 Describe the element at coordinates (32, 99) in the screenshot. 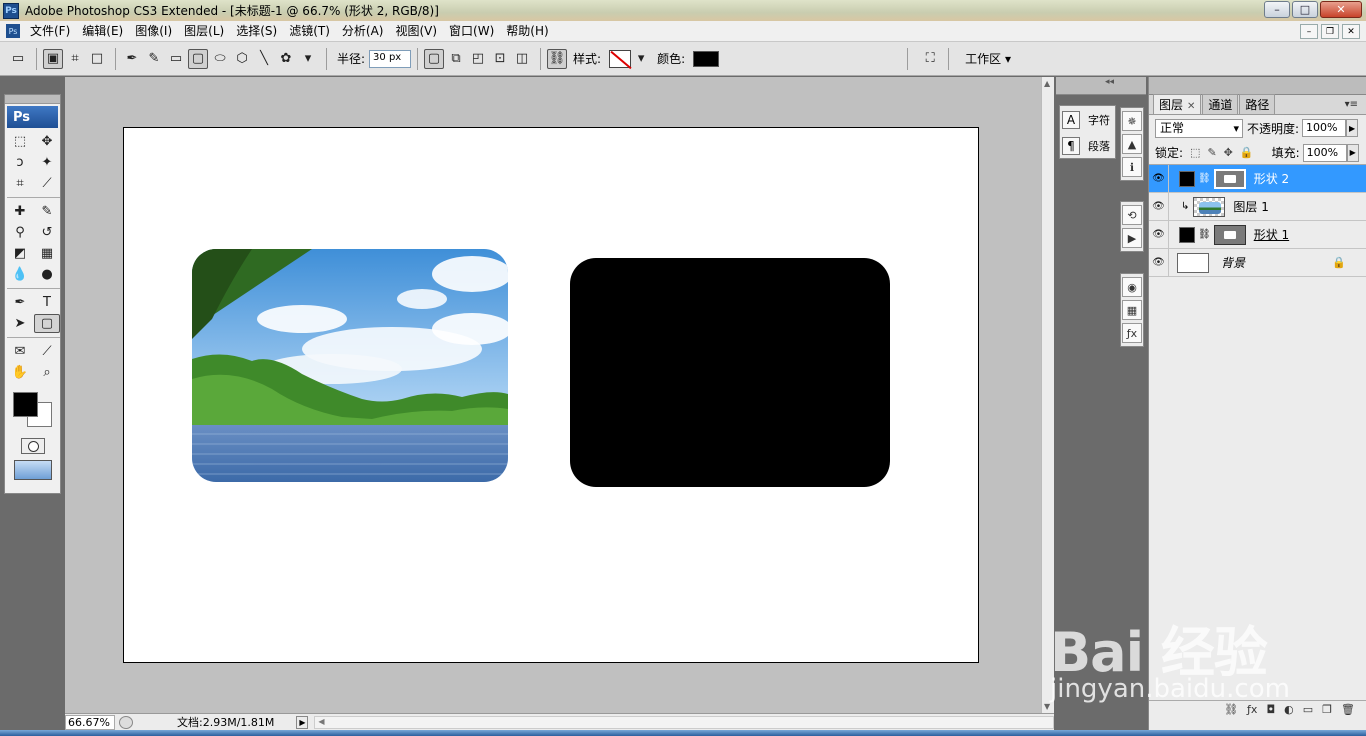

I see `tools-panel-header` at that location.